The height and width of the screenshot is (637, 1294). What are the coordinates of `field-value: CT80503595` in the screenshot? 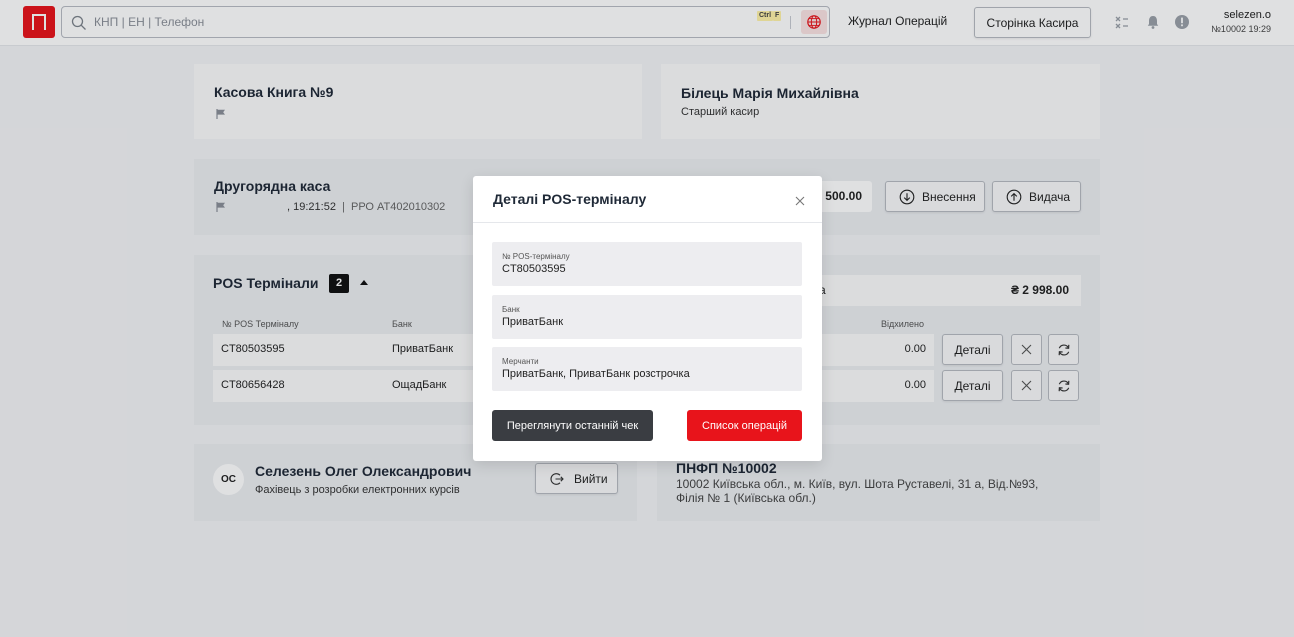 It's located at (534, 269).